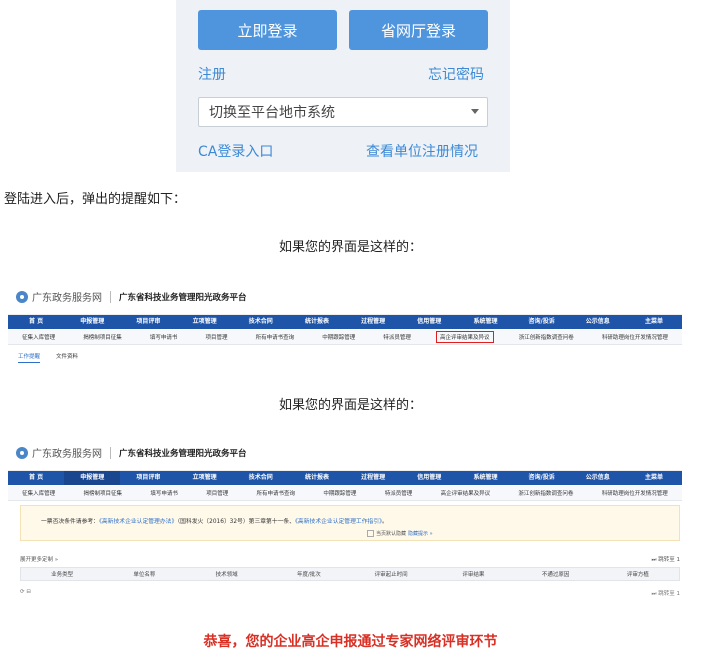  What do you see at coordinates (144, 574) in the screenshot?
I see `column-header: 单位名称` at bounding box center [144, 574].